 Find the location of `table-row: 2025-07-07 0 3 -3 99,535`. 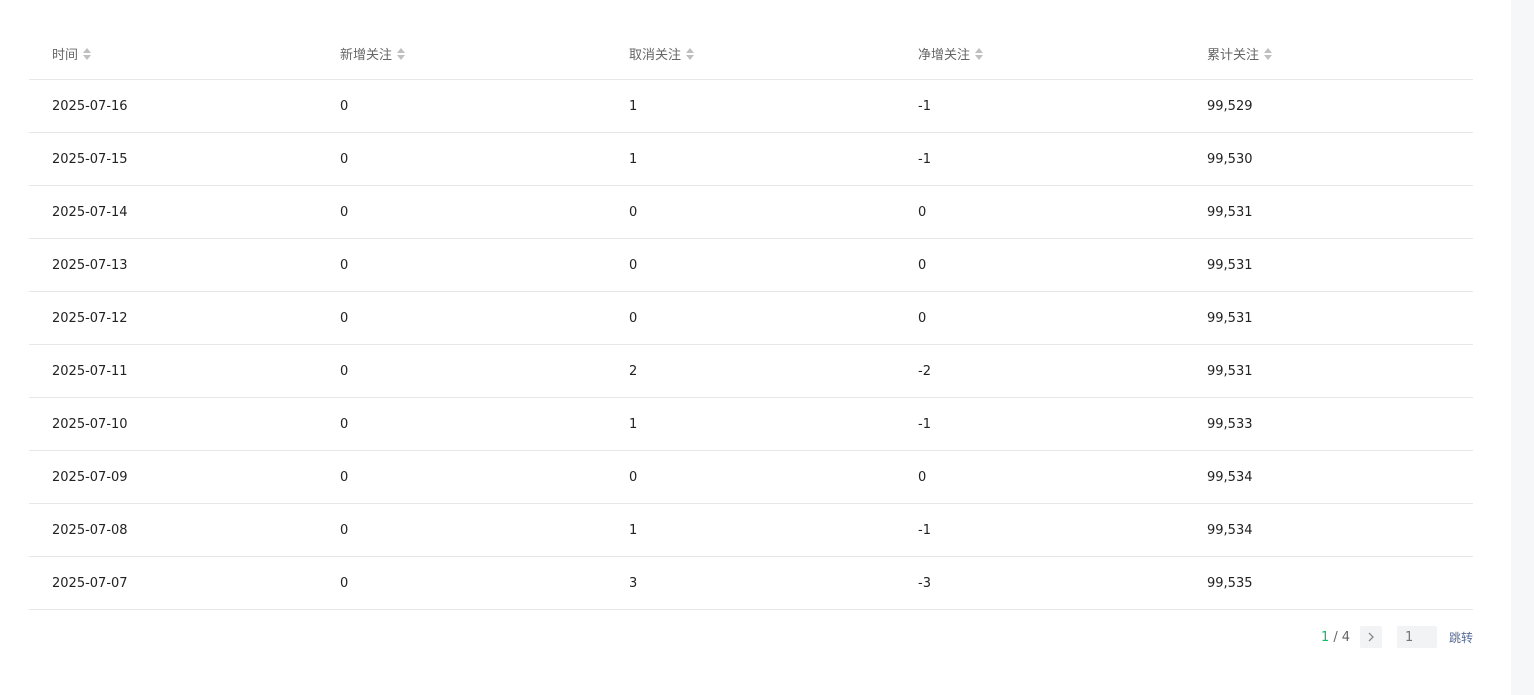

table-row: 2025-07-07 0 3 -3 99,535 is located at coordinates (751, 583).